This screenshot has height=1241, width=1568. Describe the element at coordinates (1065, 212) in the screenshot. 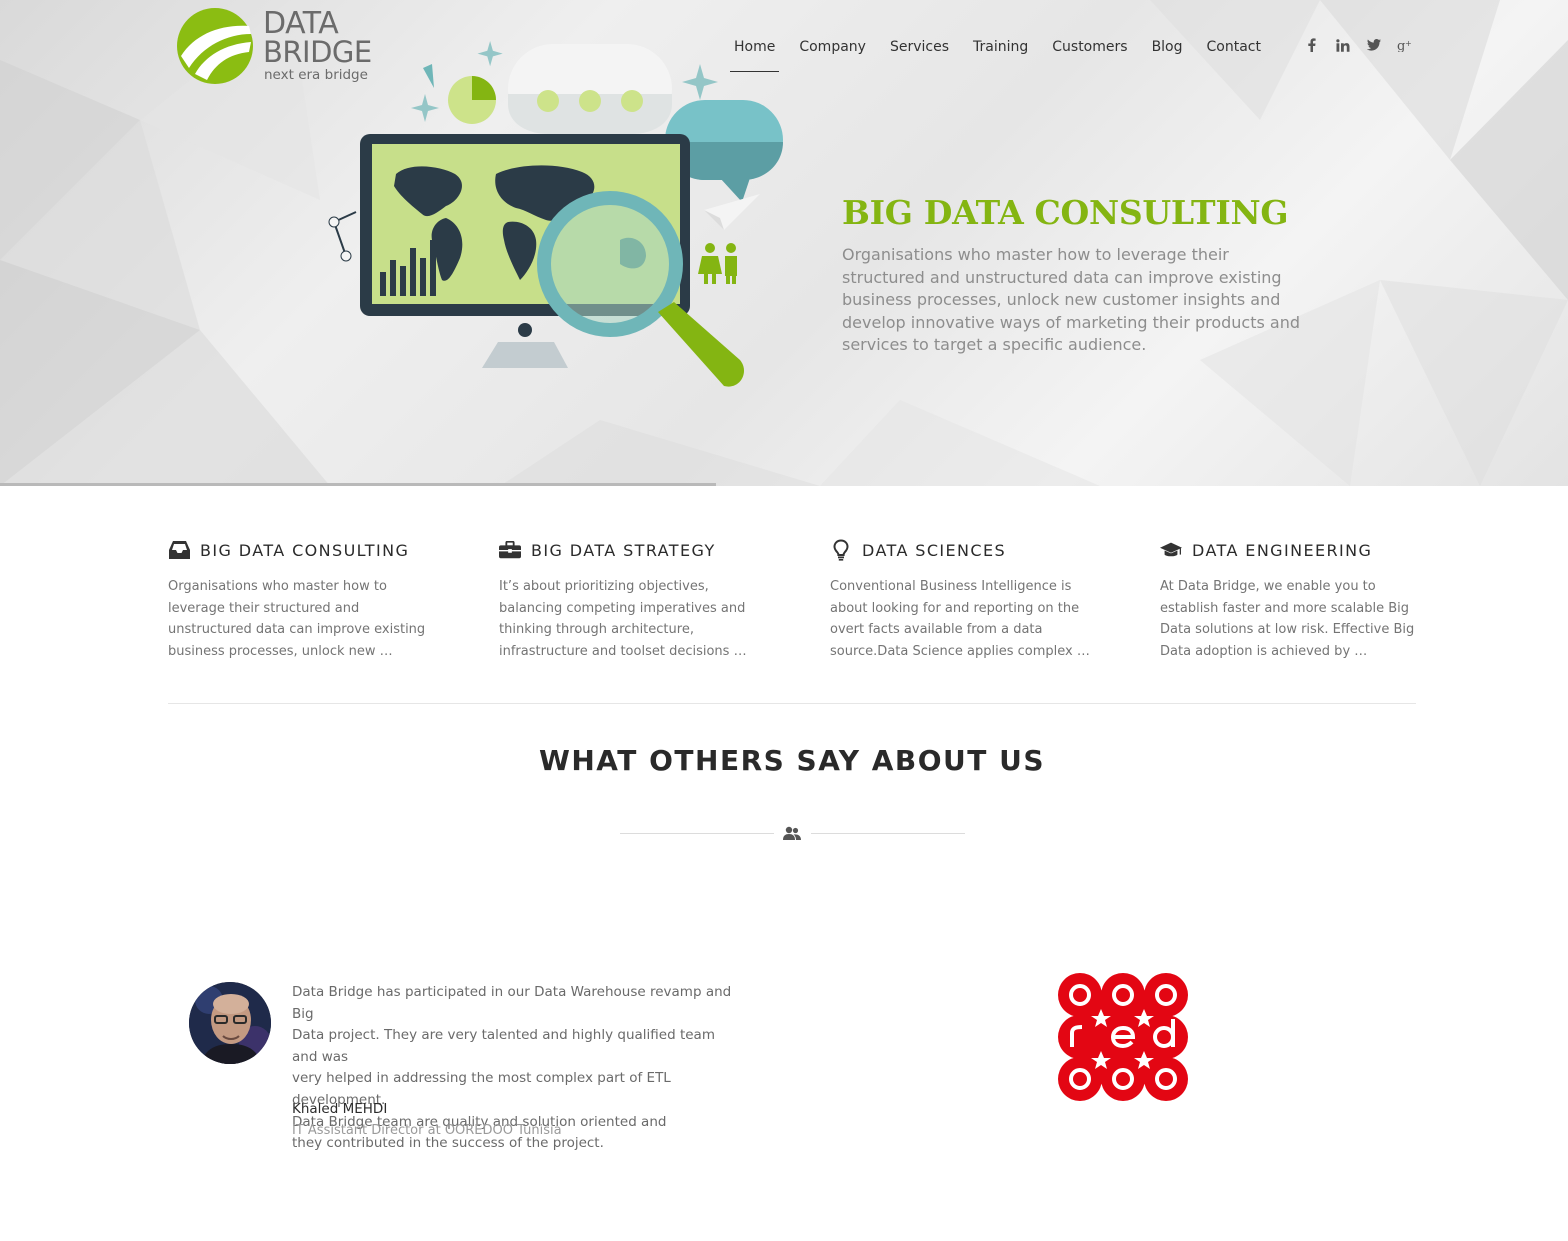

I see `hero-title: BIG DATA CONSULTING` at that location.